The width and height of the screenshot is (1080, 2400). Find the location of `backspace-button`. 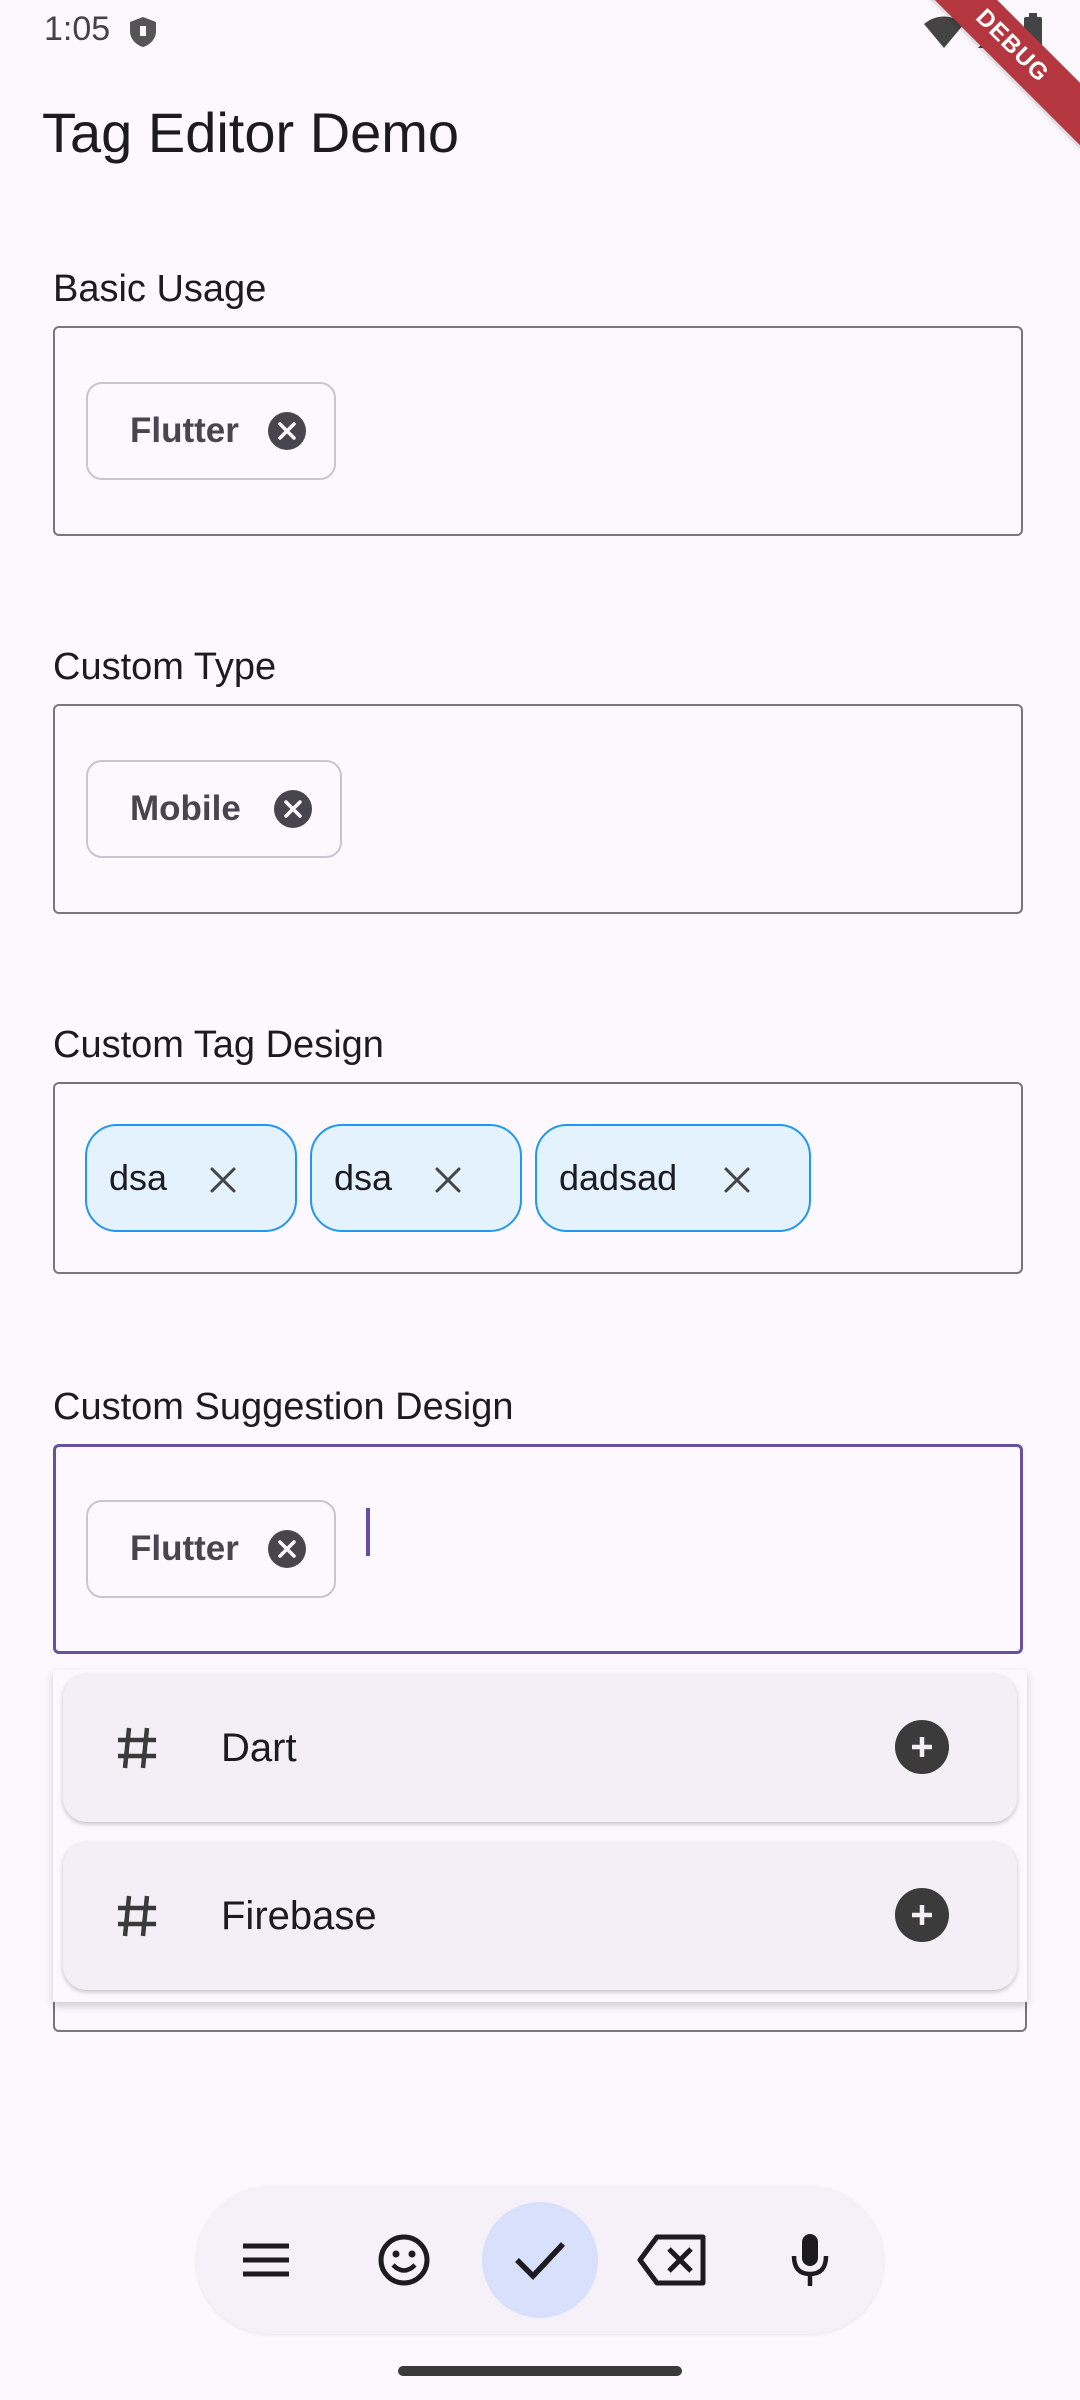

backspace-button is located at coordinates (672, 2260).